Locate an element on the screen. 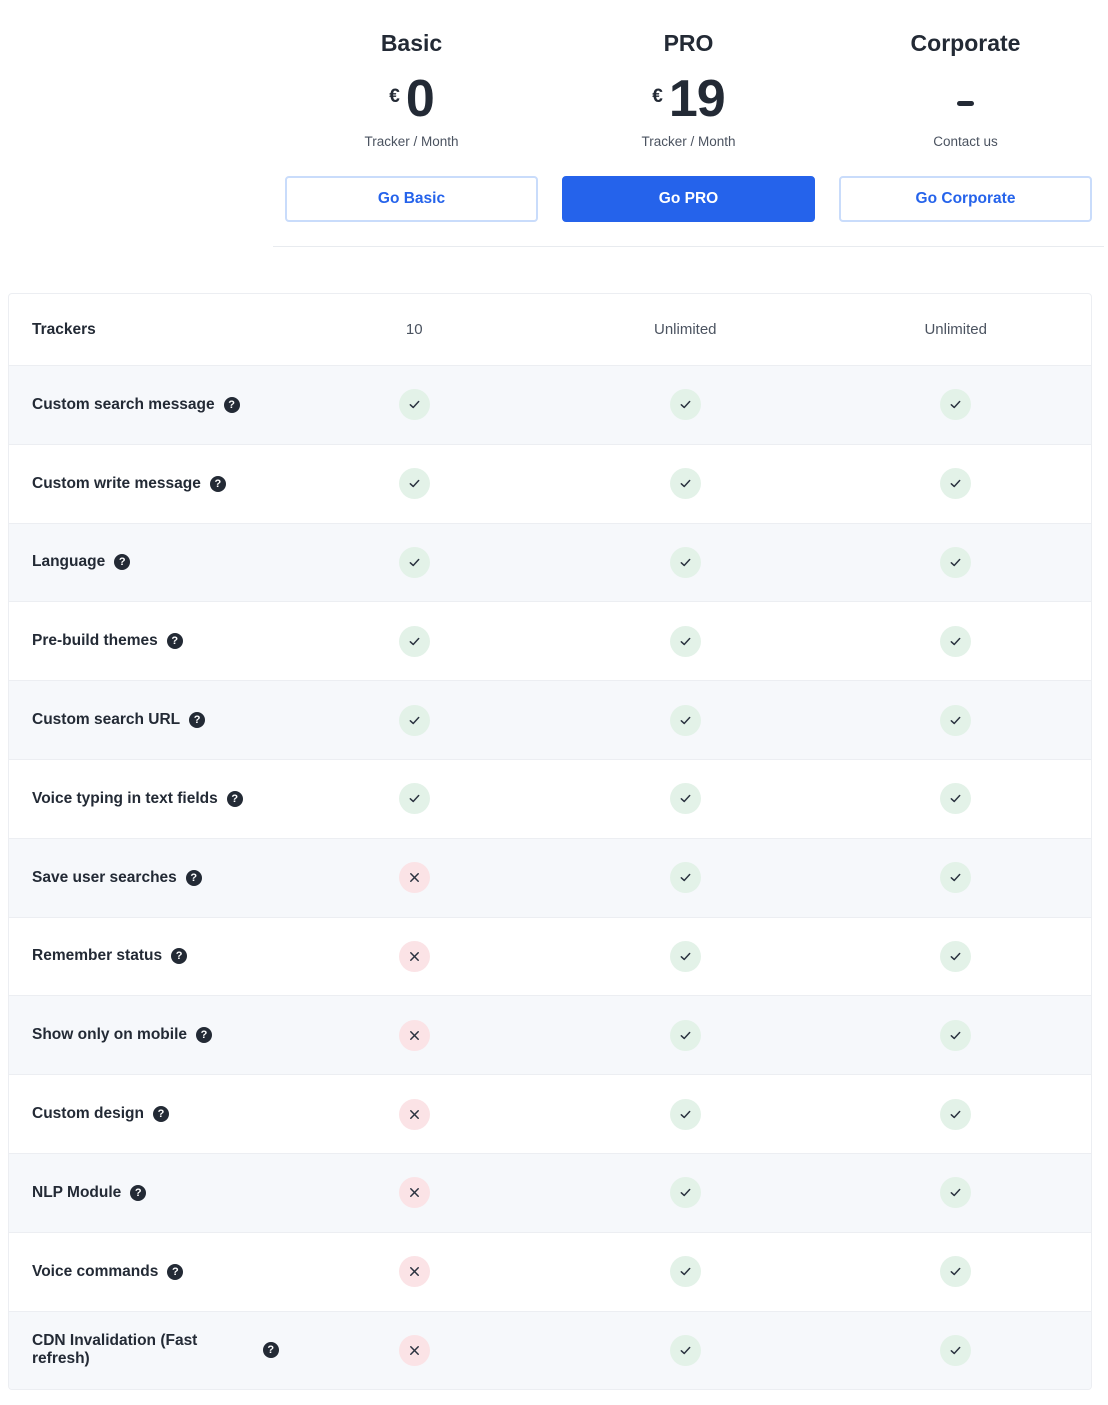  table-row: Remember status? is located at coordinates (550, 956).